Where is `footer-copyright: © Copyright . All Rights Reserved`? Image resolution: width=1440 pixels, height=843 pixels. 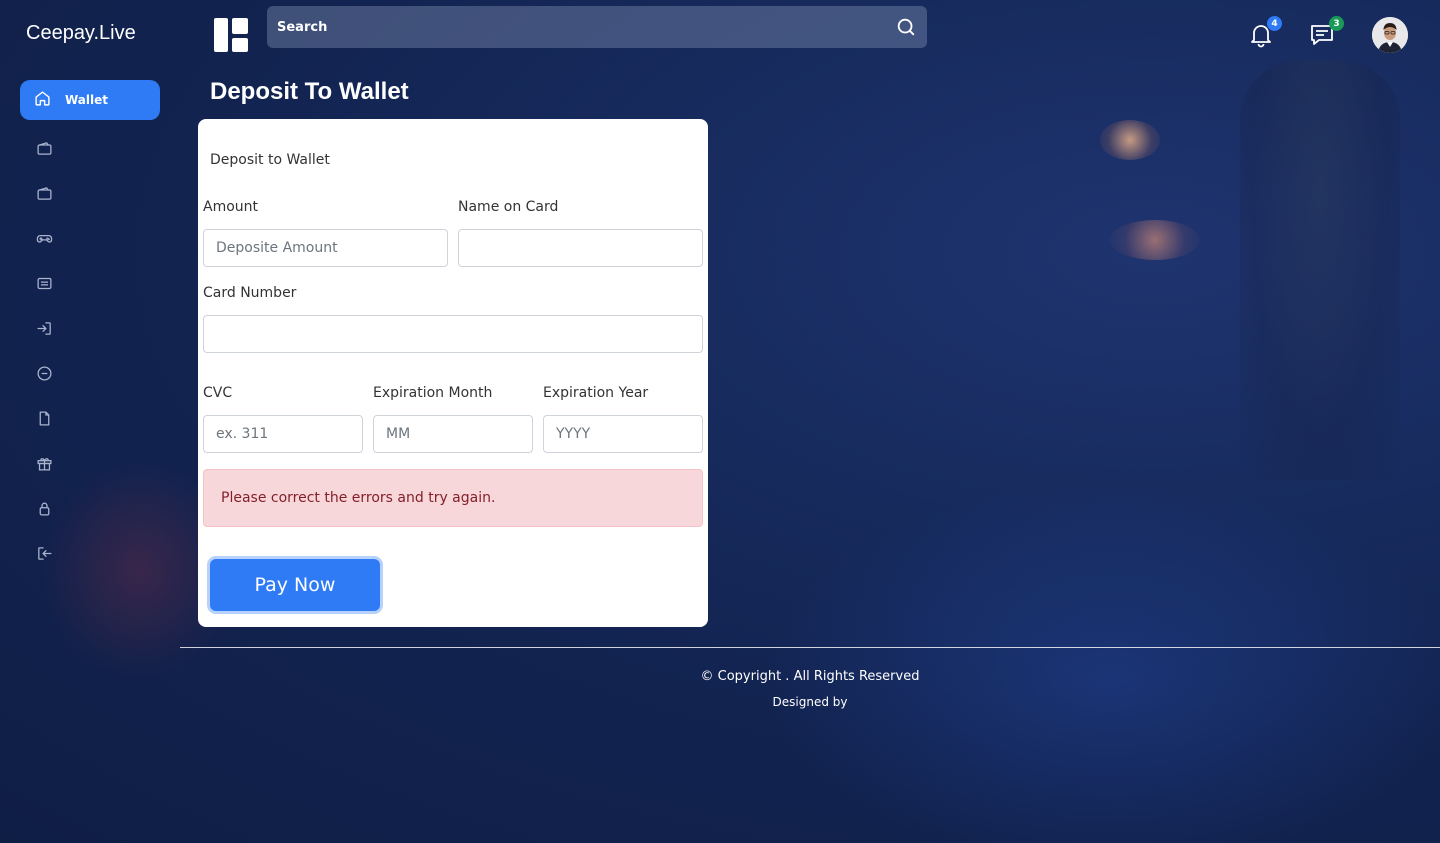 footer-copyright: © Copyright . All Rights Reserved is located at coordinates (810, 676).